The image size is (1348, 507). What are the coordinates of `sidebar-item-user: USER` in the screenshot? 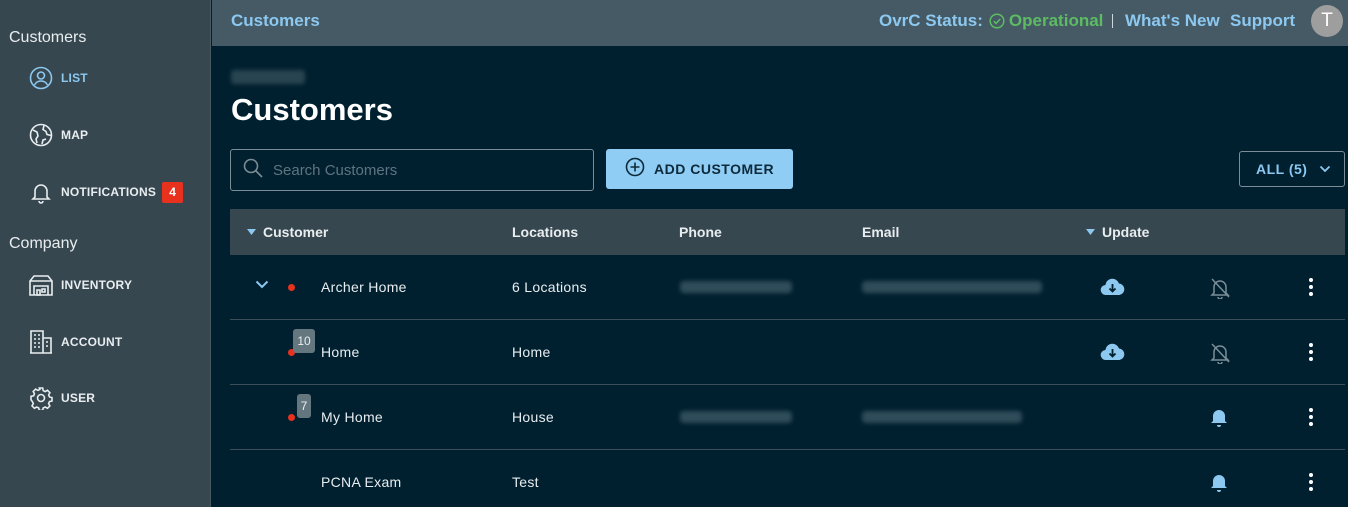 It's located at (61, 398).